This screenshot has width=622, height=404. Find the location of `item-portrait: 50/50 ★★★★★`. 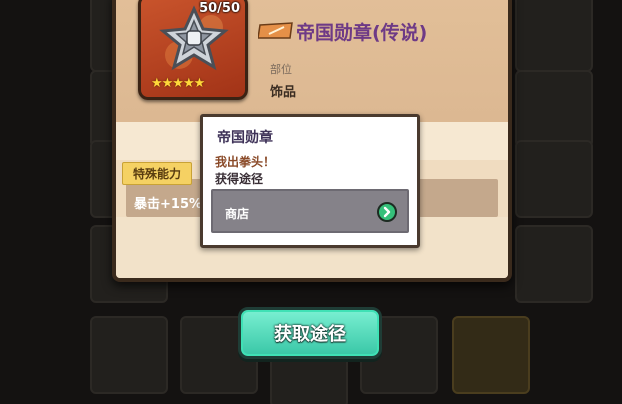

item-portrait: 50/50 ★★★★★ is located at coordinates (193, 50).